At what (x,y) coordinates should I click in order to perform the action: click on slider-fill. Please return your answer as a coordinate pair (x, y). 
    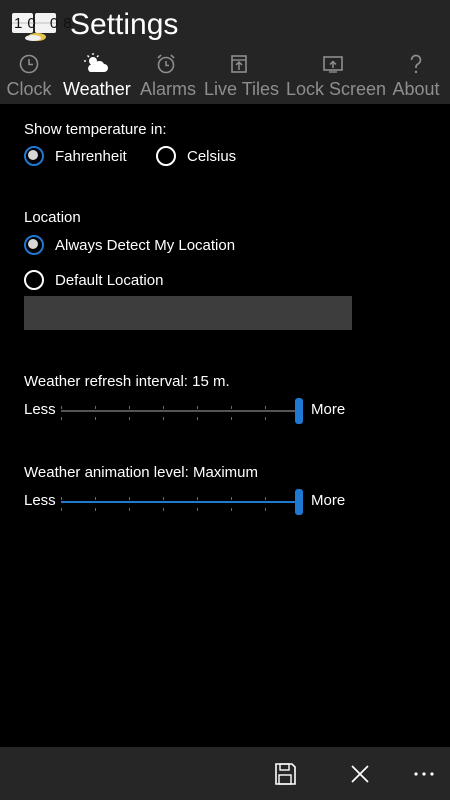
    Looking at the image, I should click on (180, 502).